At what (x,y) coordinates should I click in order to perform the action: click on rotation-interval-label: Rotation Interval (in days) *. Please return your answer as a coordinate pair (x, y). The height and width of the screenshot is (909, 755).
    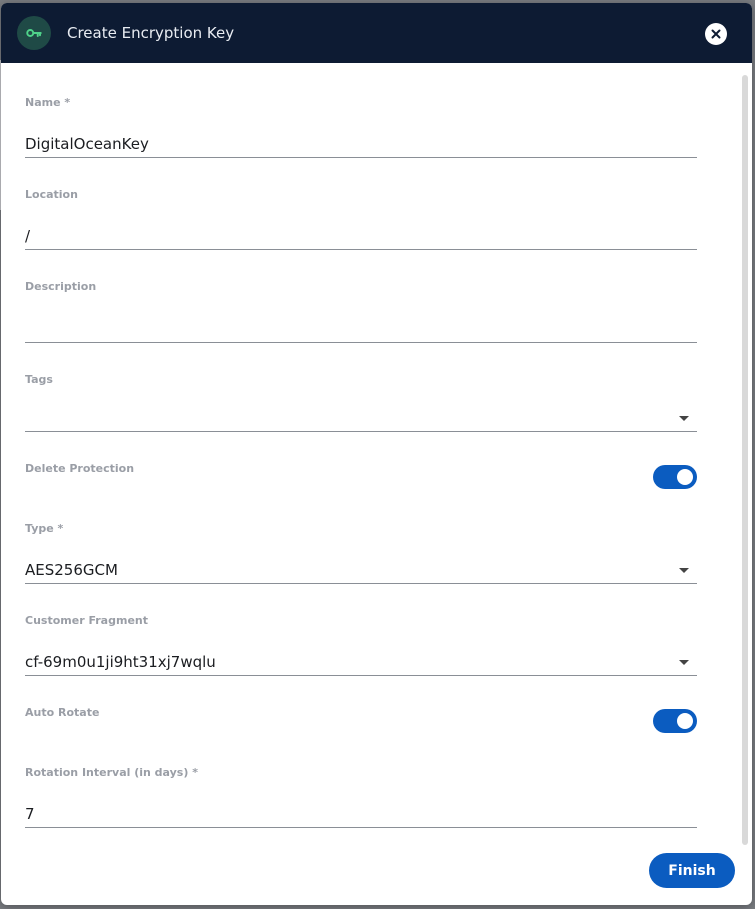
    Looking at the image, I should click on (111, 772).